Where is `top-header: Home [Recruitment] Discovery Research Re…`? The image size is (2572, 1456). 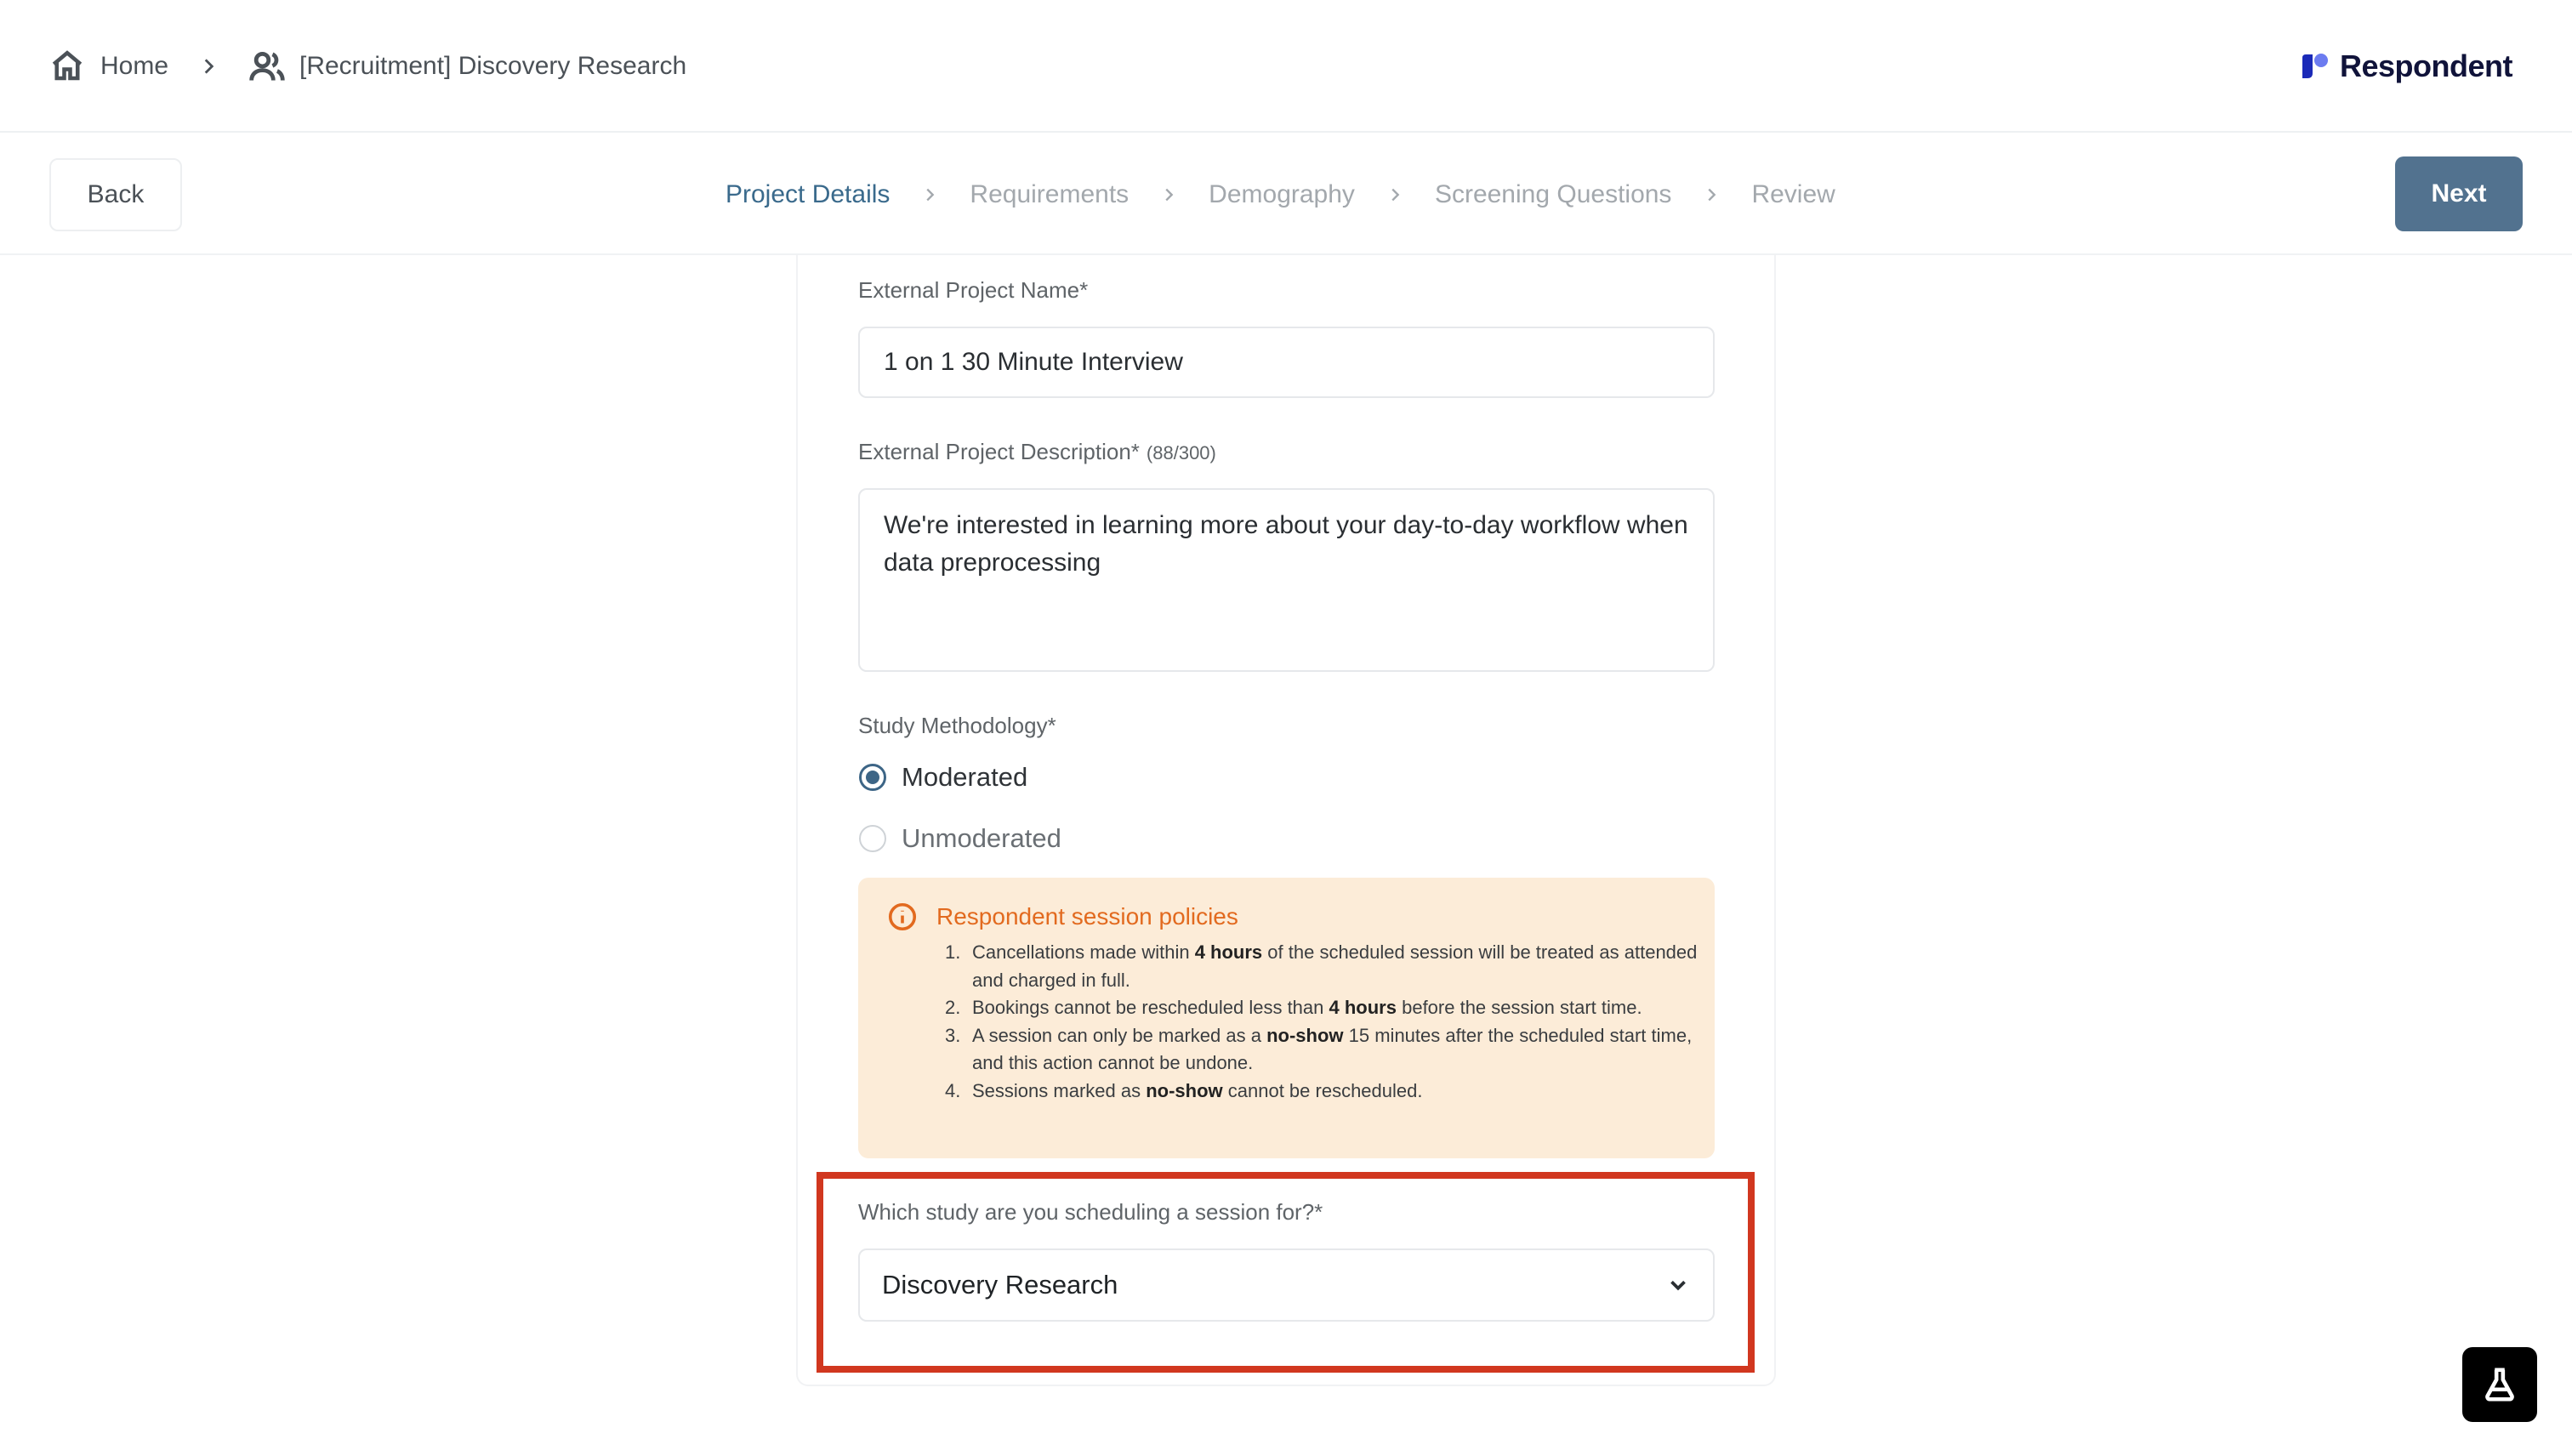 top-header: Home [Recruitment] Discovery Research Re… is located at coordinates (1286, 66).